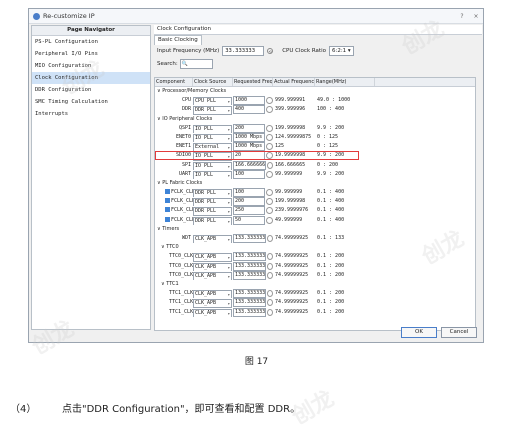  Describe the element at coordinates (462, 16) in the screenshot. I see `help-button: ?` at that location.